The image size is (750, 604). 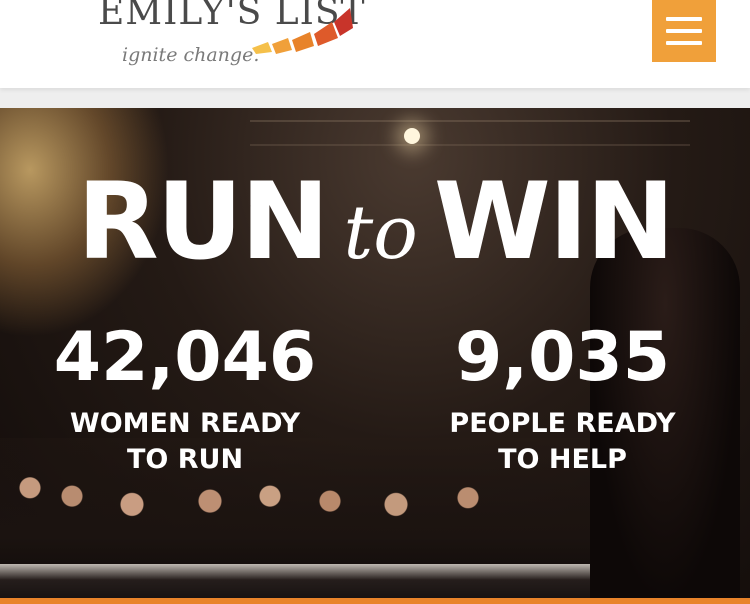 I want to click on headline-win: WIN, so click(x=554, y=221).